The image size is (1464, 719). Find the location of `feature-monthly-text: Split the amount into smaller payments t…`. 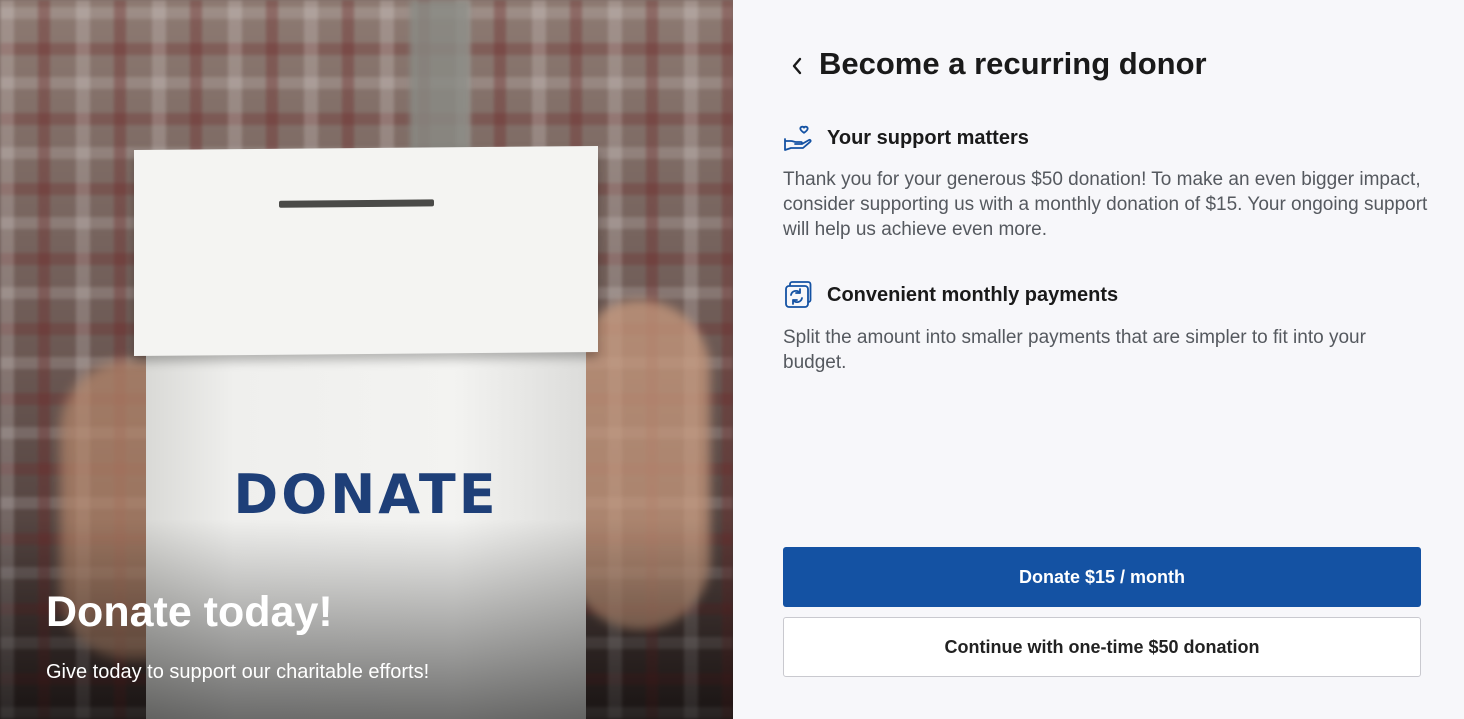

feature-monthly-text: Split the amount into smaller payments t… is located at coordinates (1074, 350).